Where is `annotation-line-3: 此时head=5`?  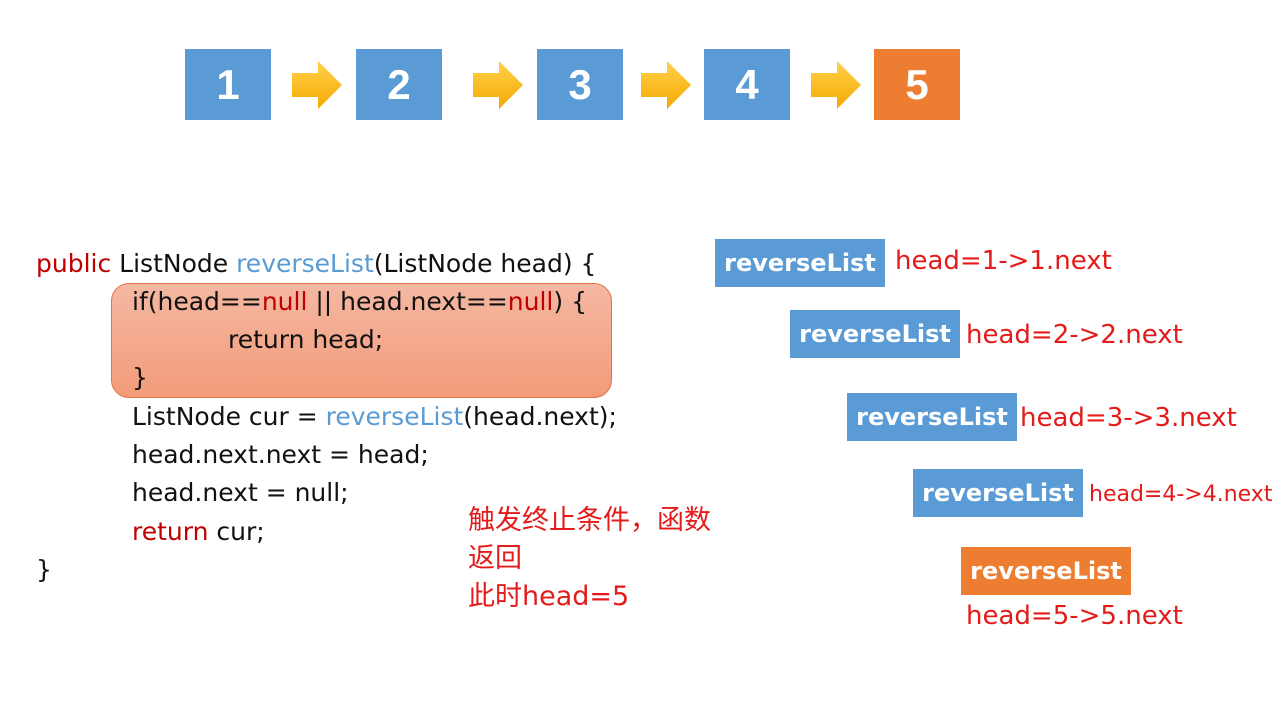 annotation-line-3: 此时head=5 is located at coordinates (549, 596).